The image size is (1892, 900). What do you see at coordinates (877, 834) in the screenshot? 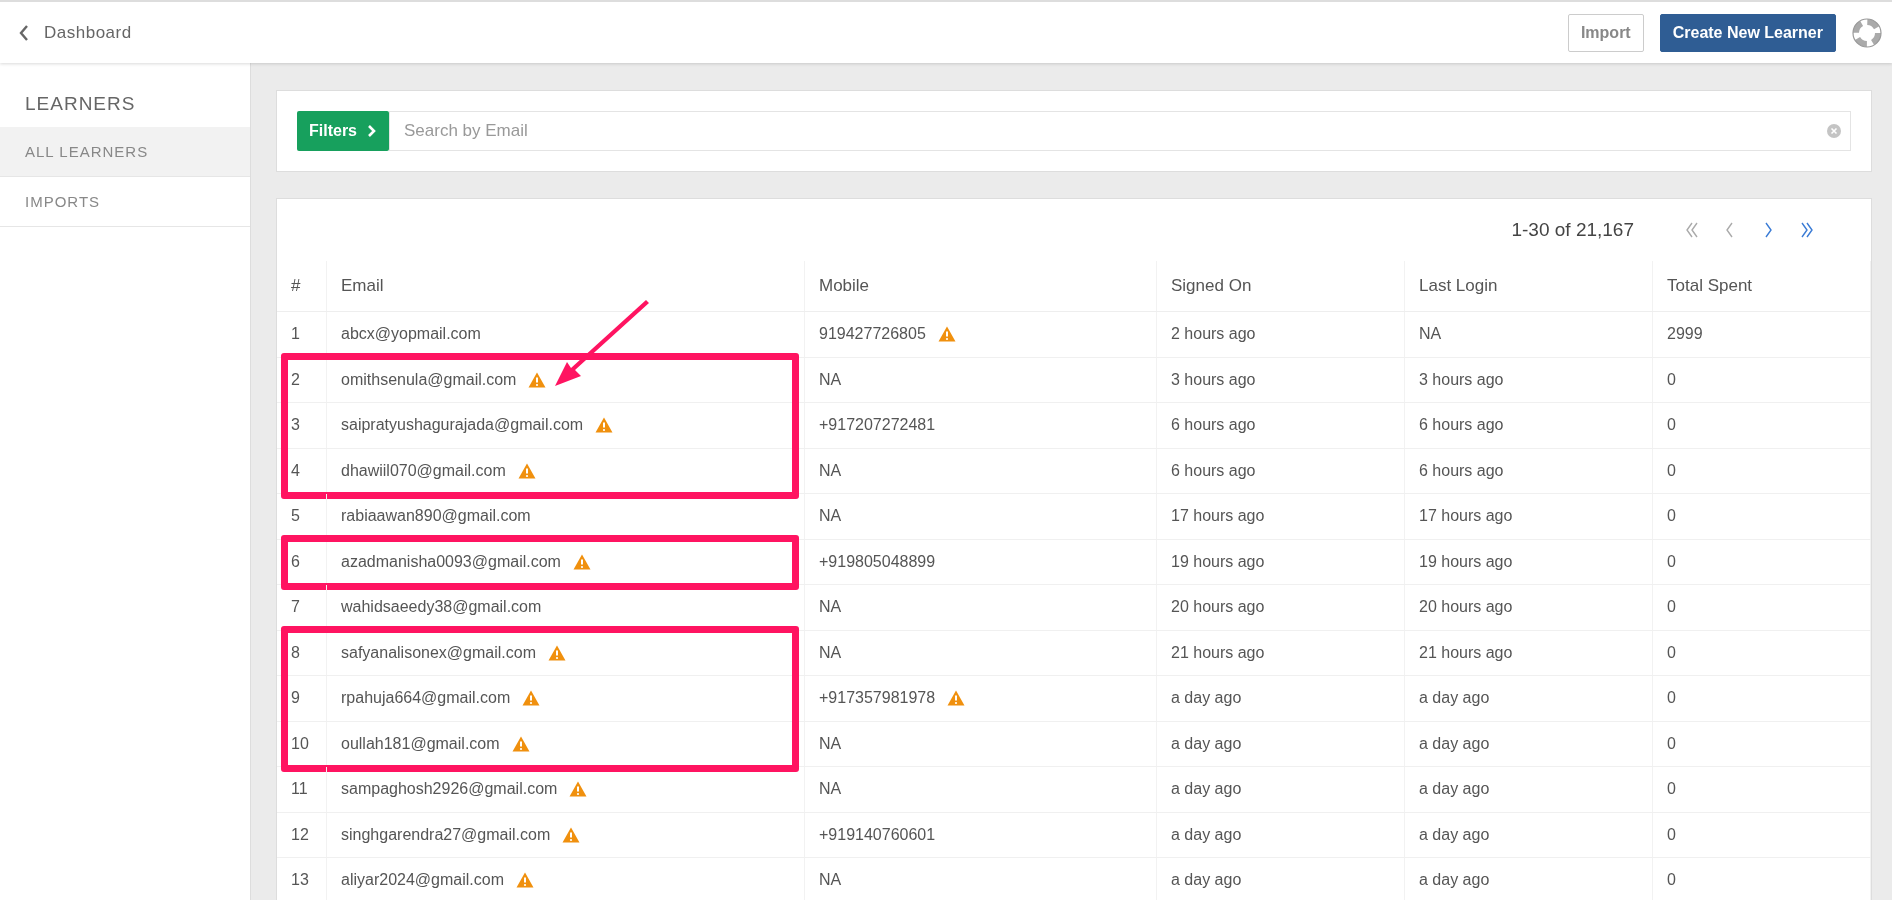
I see `mobile-text: +919140760601` at bounding box center [877, 834].